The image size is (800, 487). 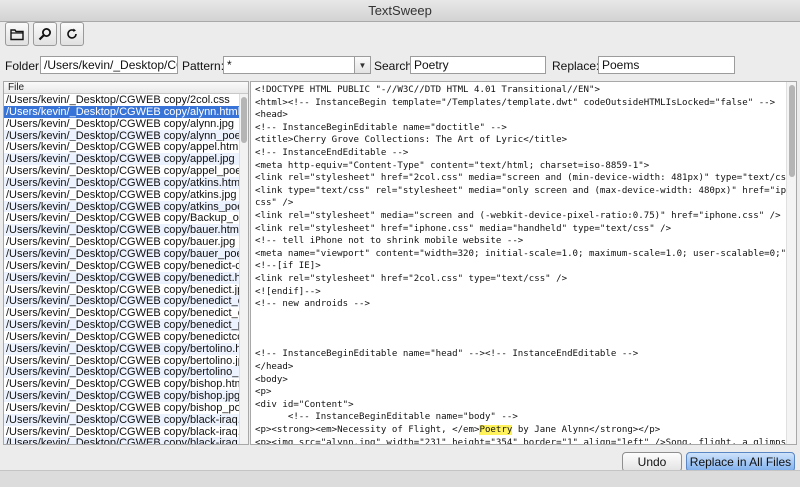 What do you see at coordinates (271, 379) in the screenshot?
I see `code-line: <body>` at bounding box center [271, 379].